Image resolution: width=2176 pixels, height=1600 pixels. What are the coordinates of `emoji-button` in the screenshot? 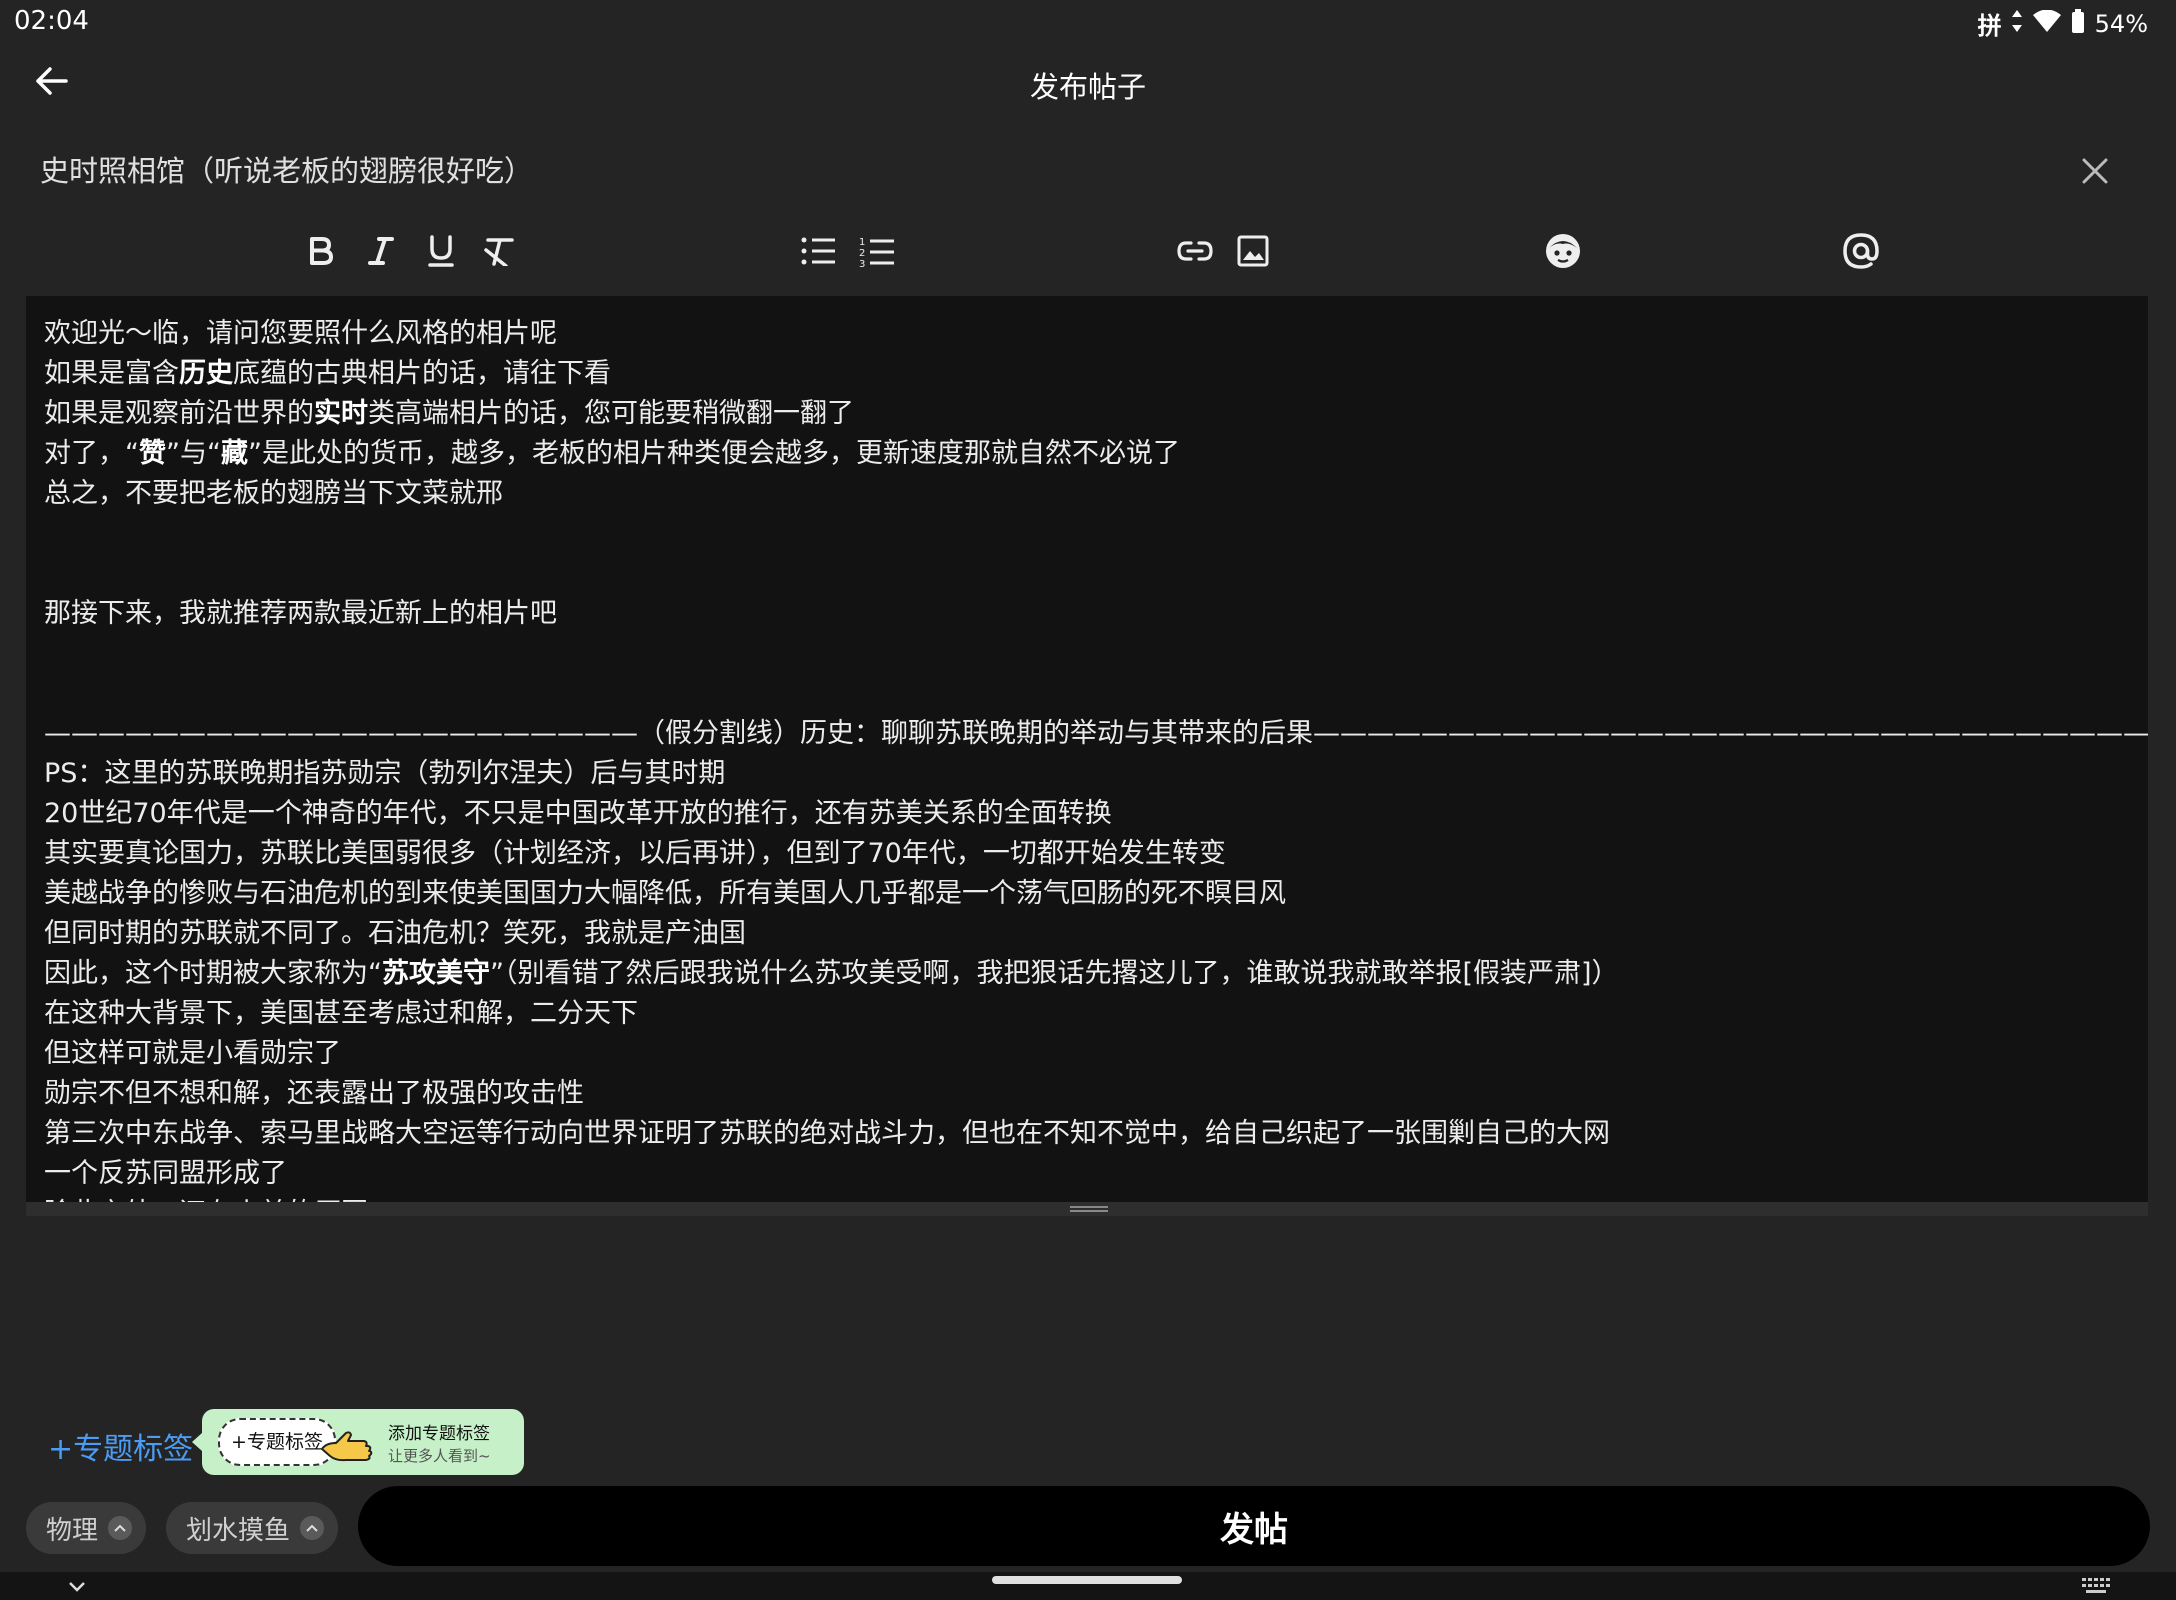 It's located at (1563, 251).